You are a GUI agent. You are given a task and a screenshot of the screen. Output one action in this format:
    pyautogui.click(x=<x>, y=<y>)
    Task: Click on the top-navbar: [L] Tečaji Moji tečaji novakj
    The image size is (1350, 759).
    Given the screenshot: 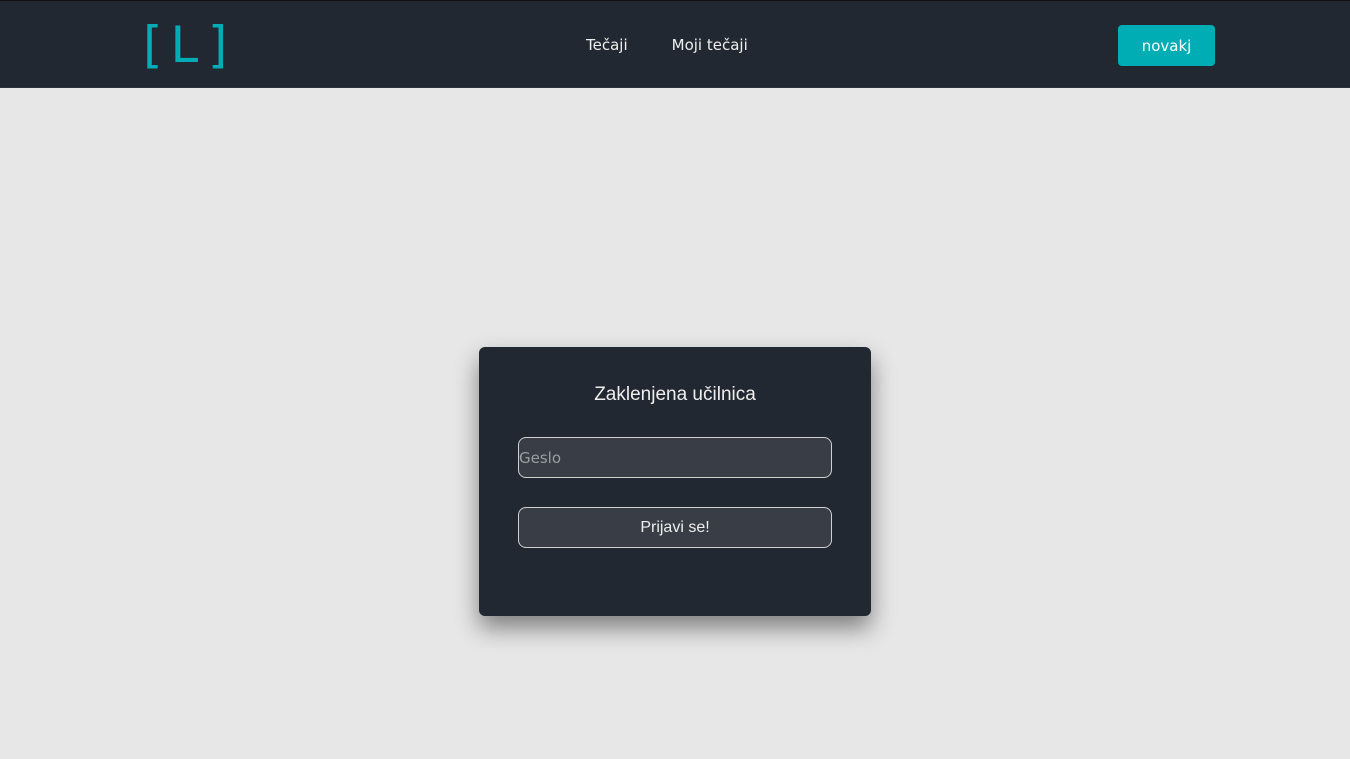 What is the action you would take?
    pyautogui.click(x=675, y=44)
    